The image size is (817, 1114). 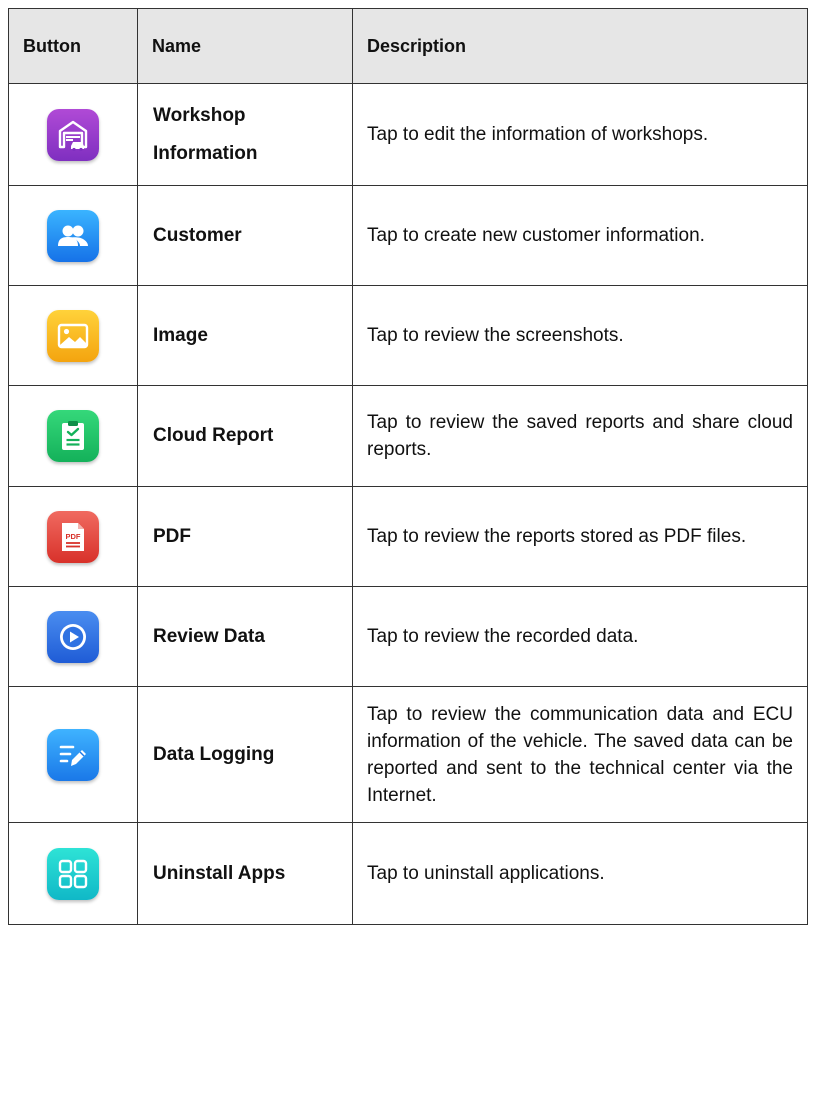 What do you see at coordinates (73, 636) in the screenshot?
I see `review-data-icon` at bounding box center [73, 636].